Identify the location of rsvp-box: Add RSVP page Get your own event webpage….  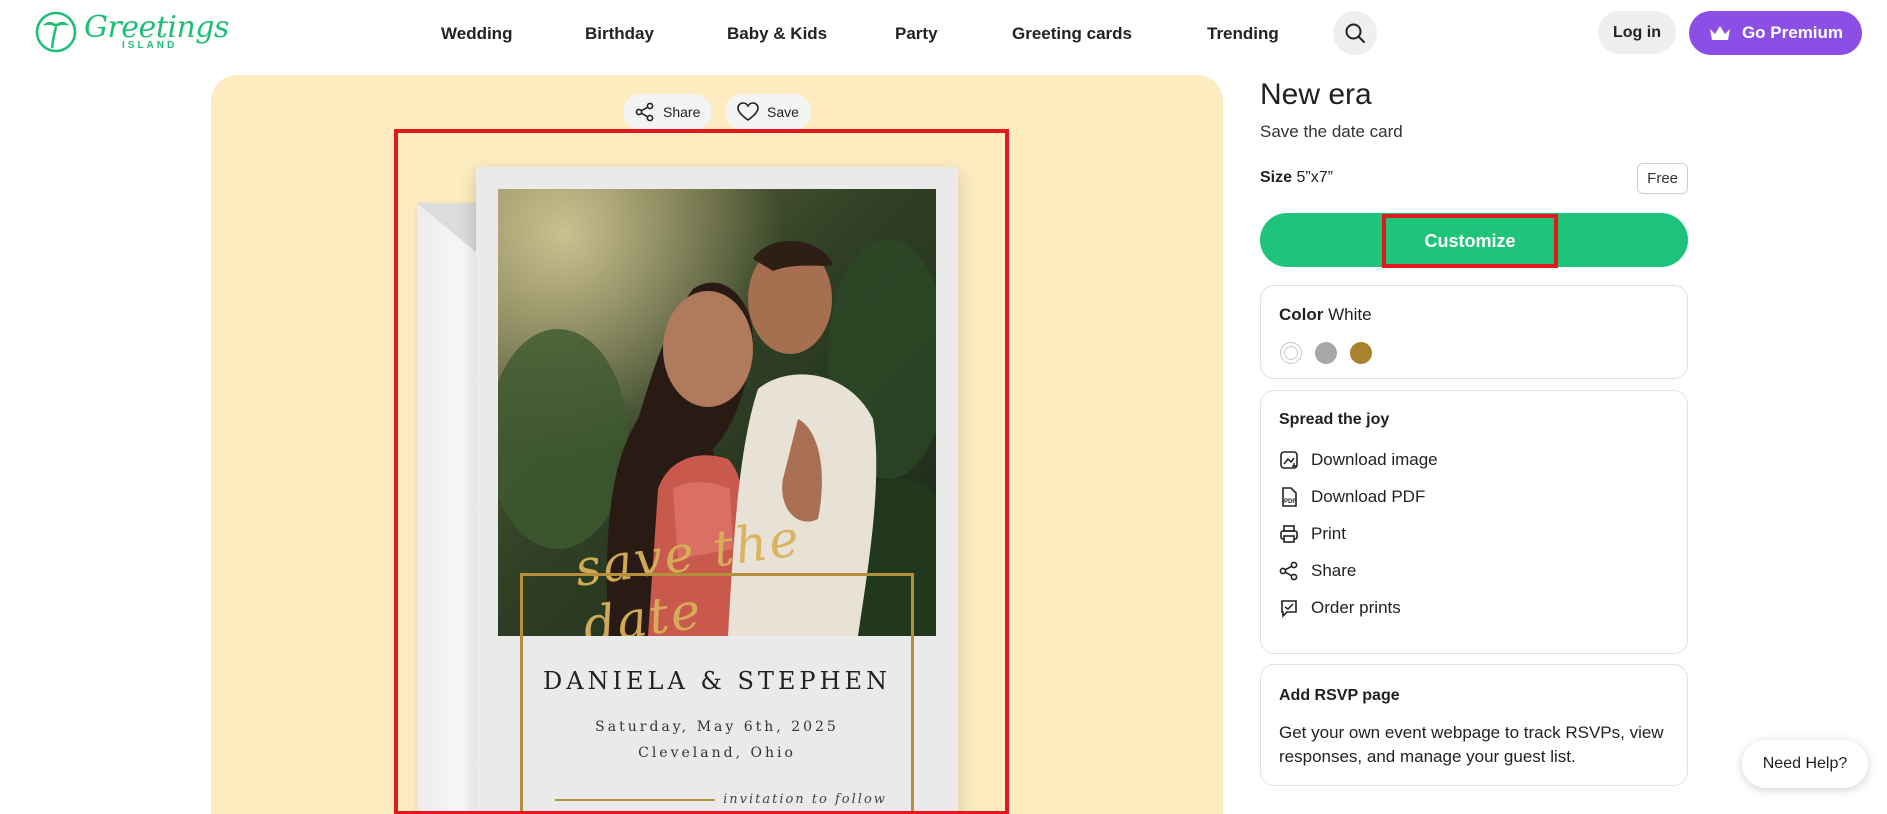
(1474, 725).